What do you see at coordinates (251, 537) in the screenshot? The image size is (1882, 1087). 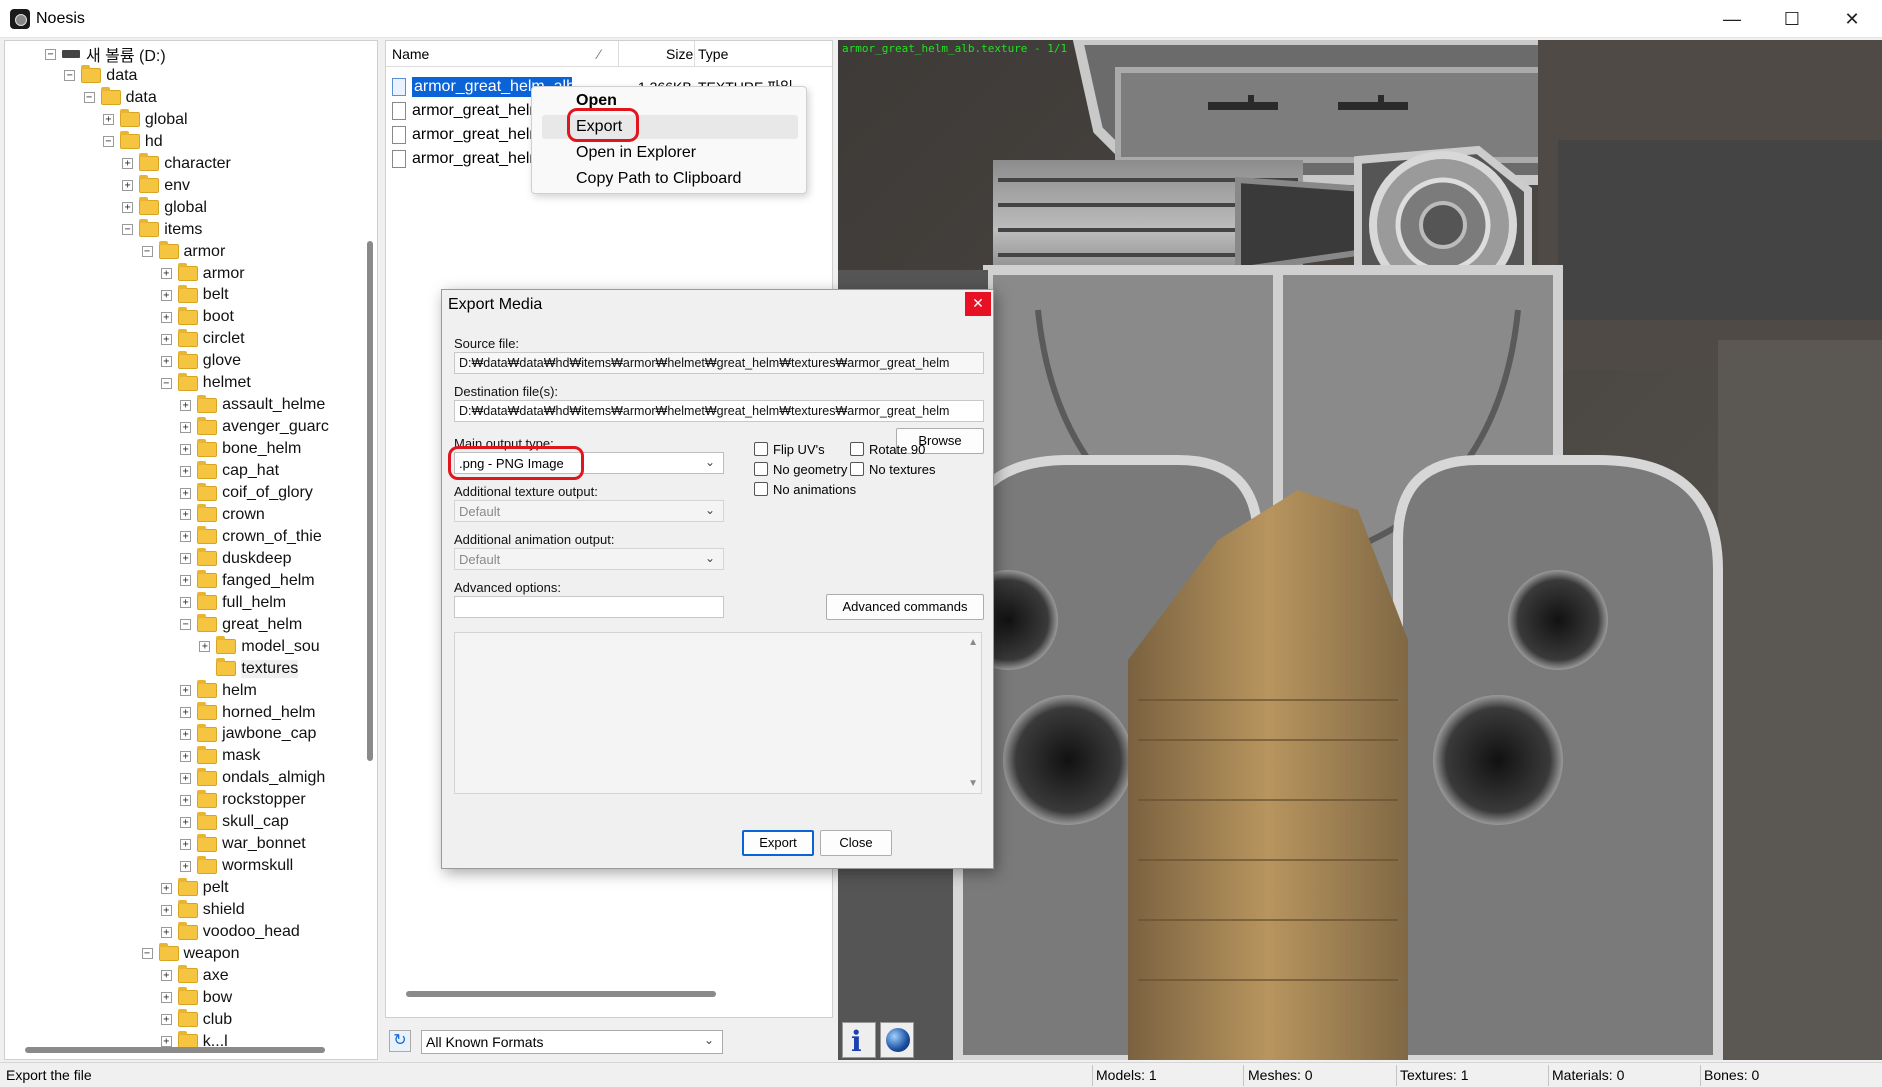 I see `tree-item: + crown_of_thie` at bounding box center [251, 537].